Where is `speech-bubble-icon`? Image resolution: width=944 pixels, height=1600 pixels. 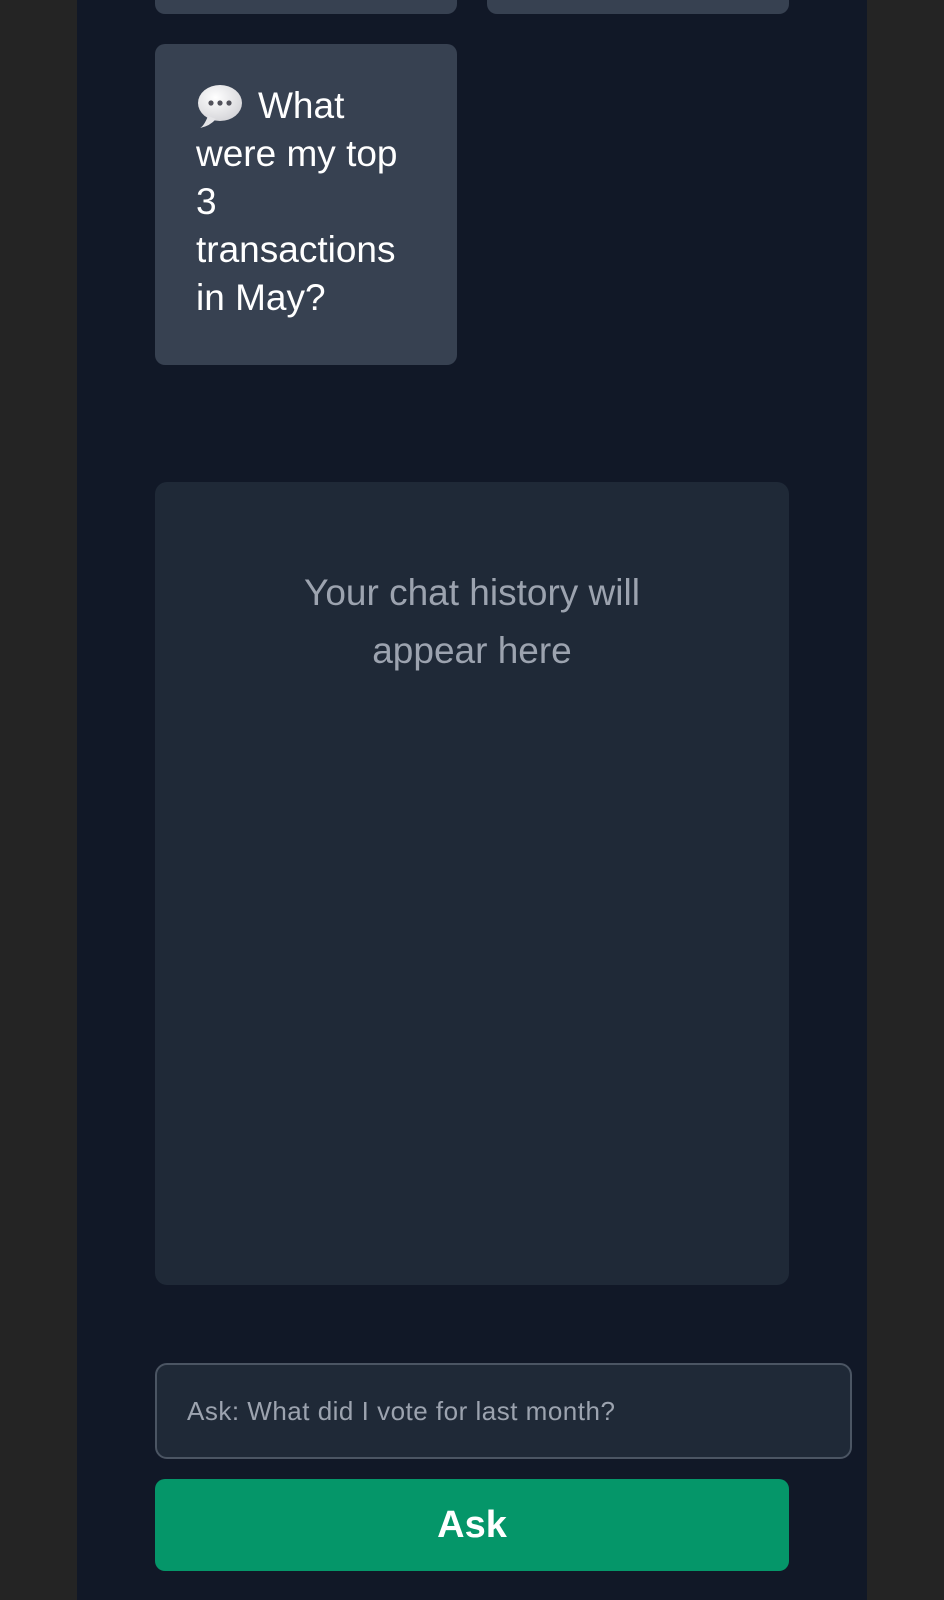 speech-bubble-icon is located at coordinates (220, 106).